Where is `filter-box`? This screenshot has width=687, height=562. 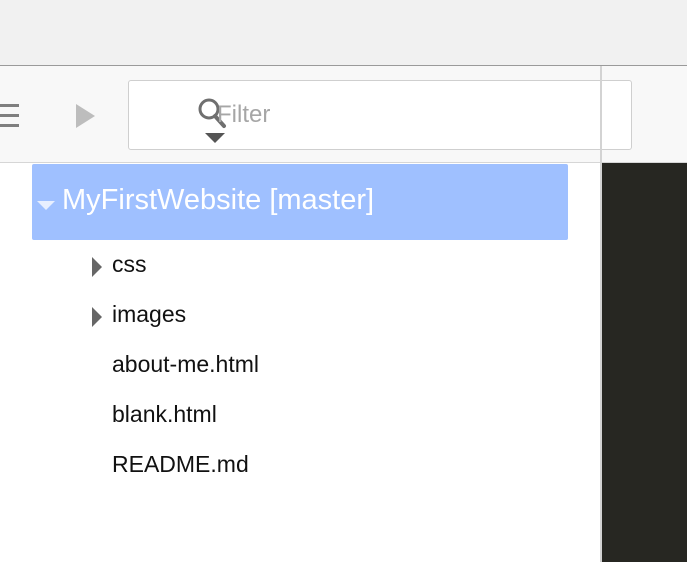
filter-box is located at coordinates (380, 115).